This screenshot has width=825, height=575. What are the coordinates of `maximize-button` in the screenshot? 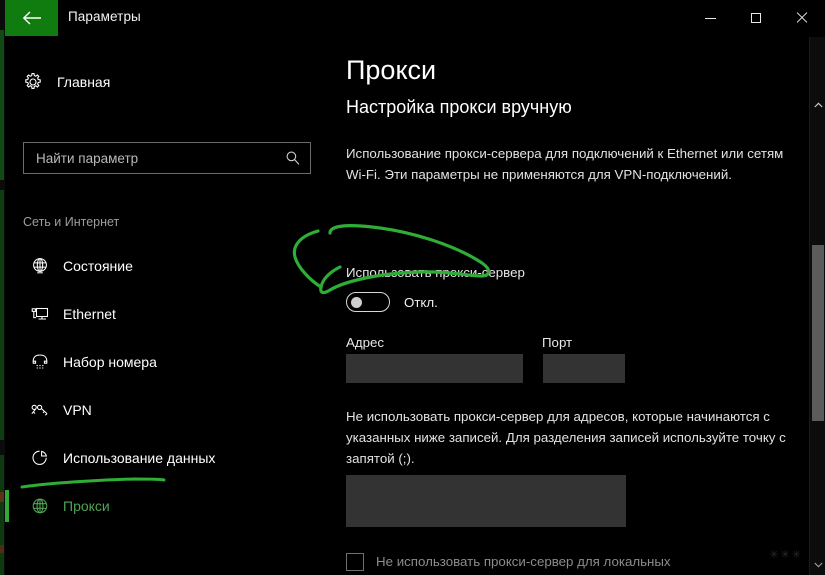 It's located at (756, 18).